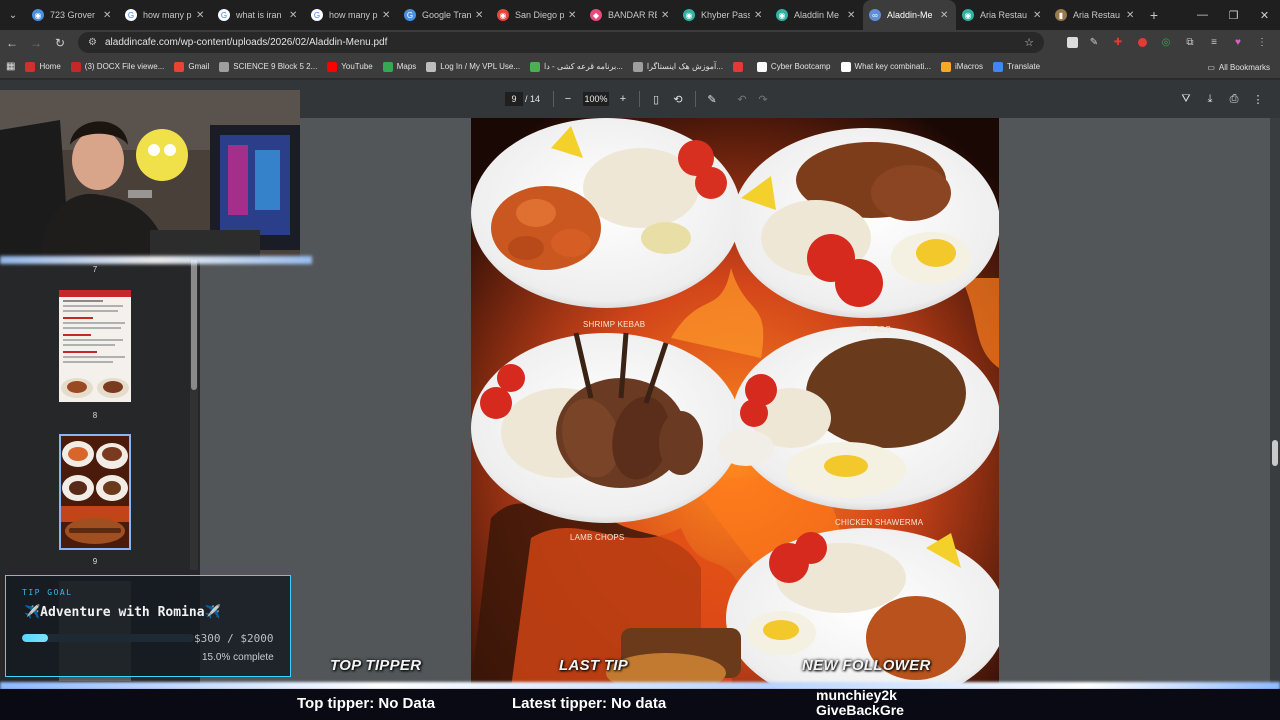 This screenshot has height=720, width=1280. What do you see at coordinates (723, 15) in the screenshot?
I see `browser-tab: ◉ Khyber Pass ✕` at bounding box center [723, 15].